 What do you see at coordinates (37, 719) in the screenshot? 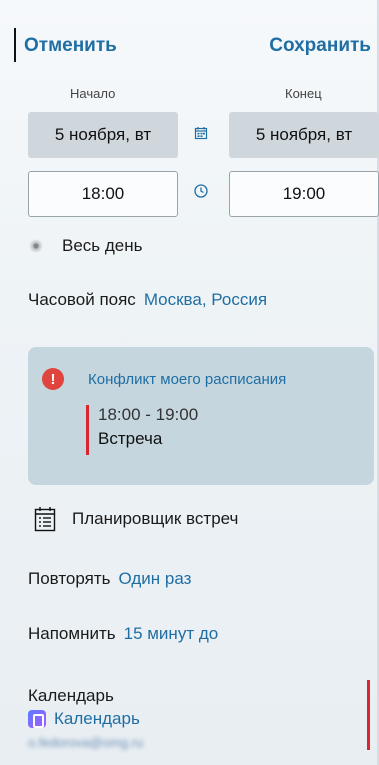
I see `calendar-app-icon` at bounding box center [37, 719].